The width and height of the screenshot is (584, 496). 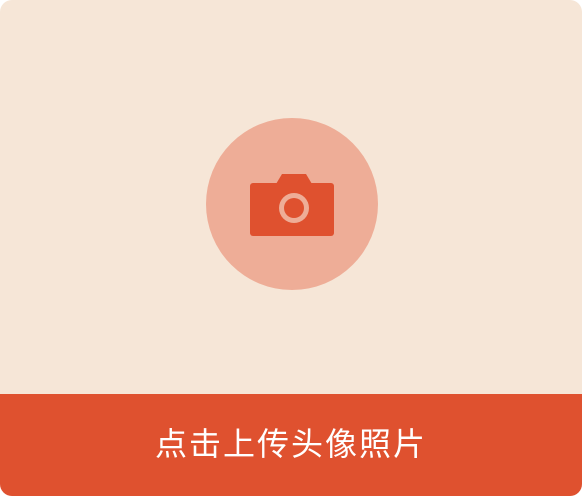 I want to click on camera-icon, so click(x=292, y=205).